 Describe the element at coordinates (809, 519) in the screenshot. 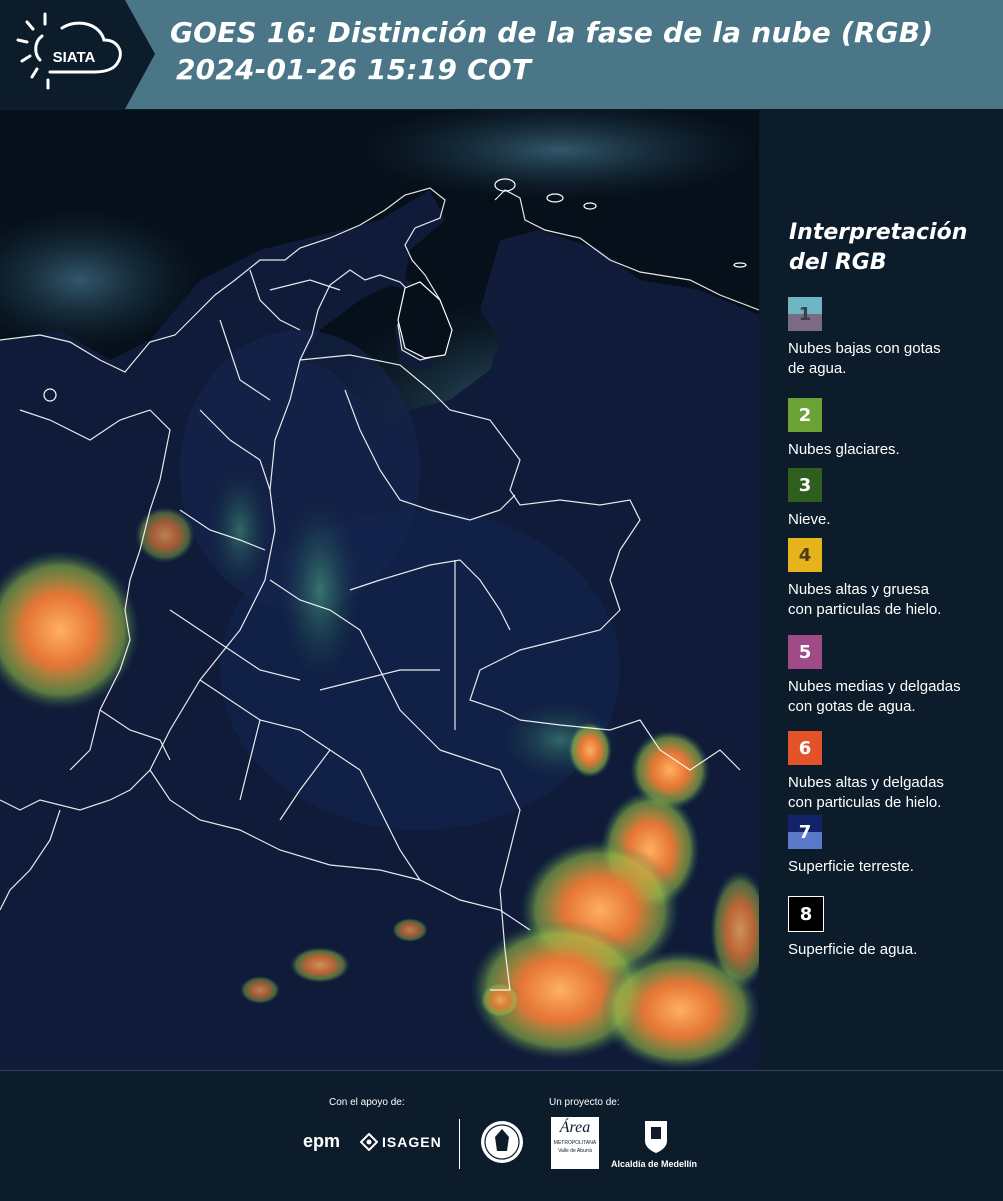

I see `legend-label-line-1: Nieve.` at that location.